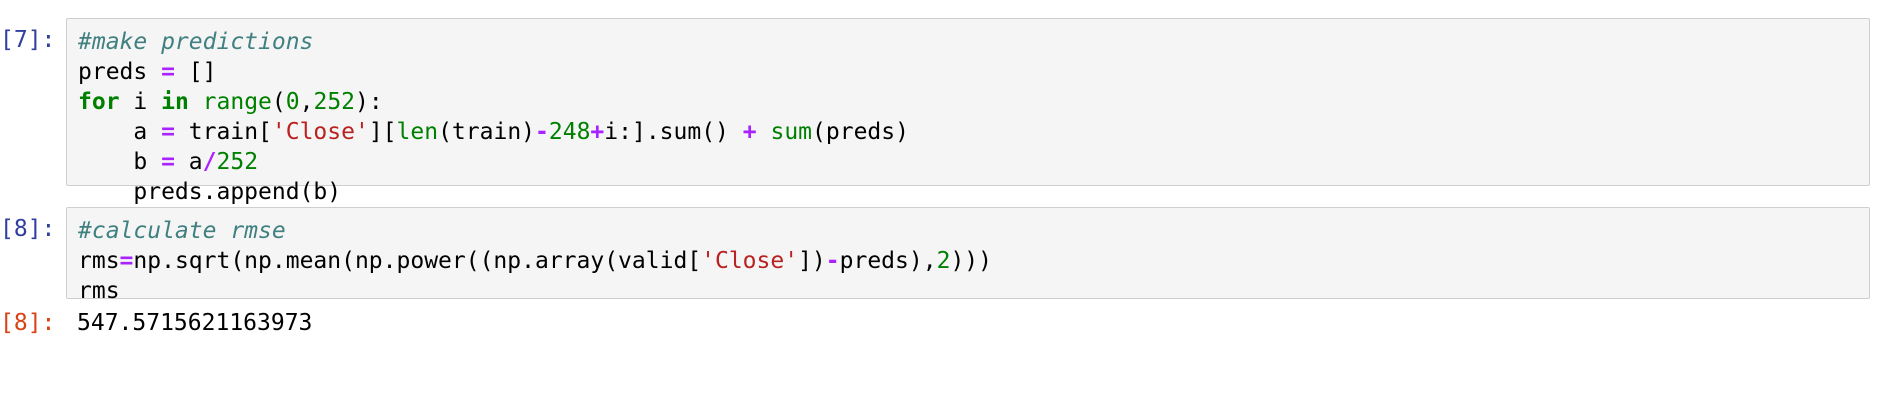 This screenshot has height=420, width=1884. What do you see at coordinates (182, 231) in the screenshot?
I see `code-token: #calculate rmse` at bounding box center [182, 231].